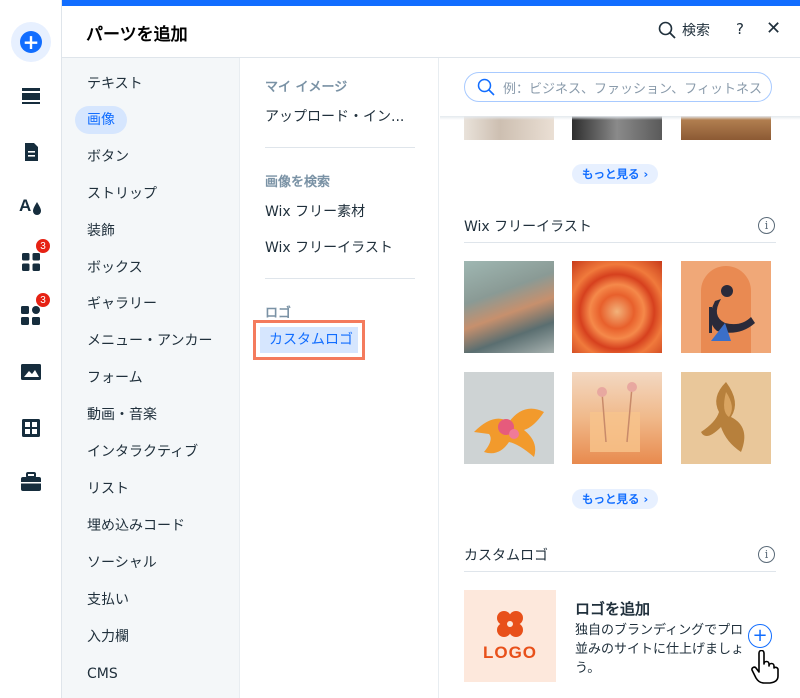 The width and height of the screenshot is (800, 698). I want to click on search-placeholder: 例：ビジネス、ファッション、フィットネス, so click(632, 89).